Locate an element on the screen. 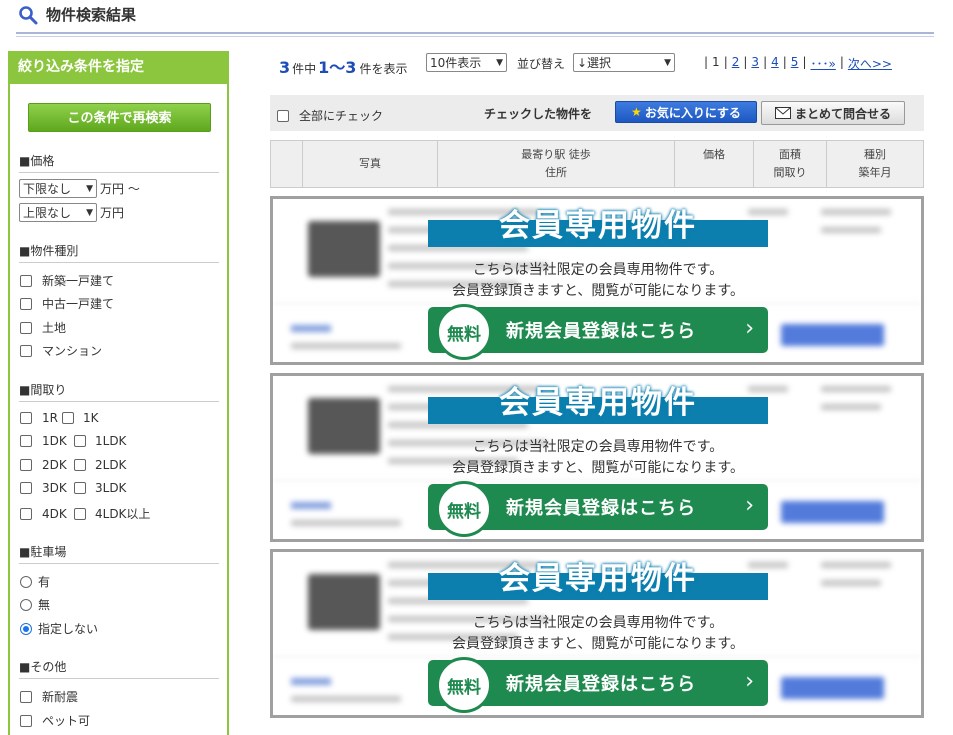 Image resolution: width=953 pixels, height=735 pixels. pager-link: 2 is located at coordinates (736, 63).